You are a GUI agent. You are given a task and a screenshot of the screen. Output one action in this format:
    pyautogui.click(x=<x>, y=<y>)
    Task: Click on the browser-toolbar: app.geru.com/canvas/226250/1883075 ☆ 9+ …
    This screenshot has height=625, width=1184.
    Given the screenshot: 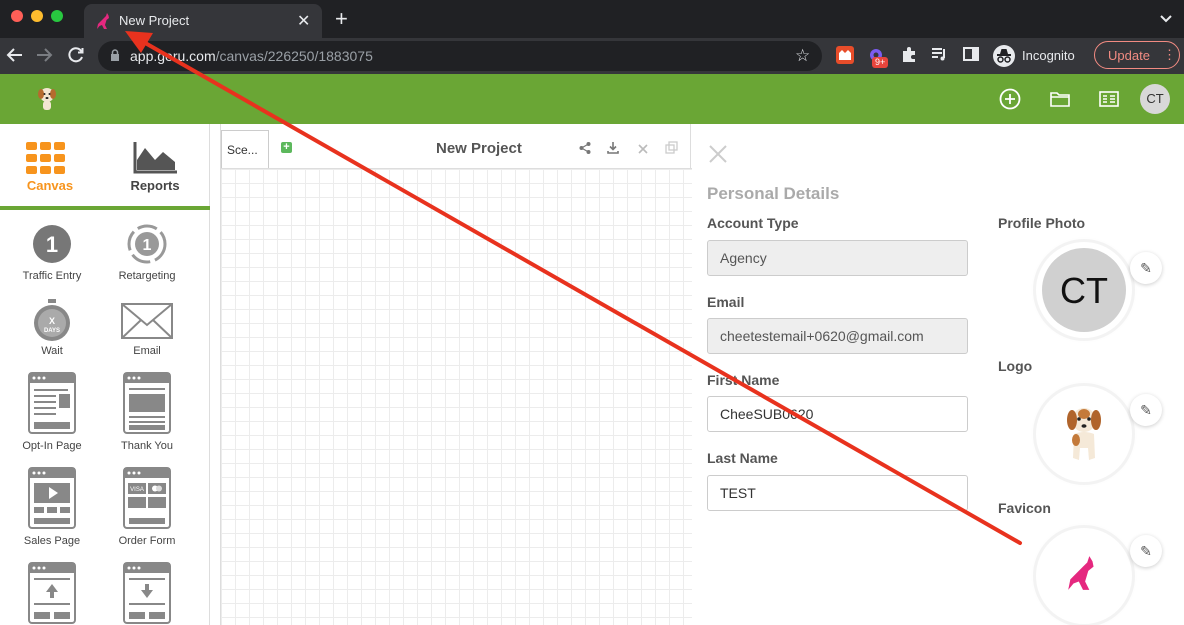 What is the action you would take?
    pyautogui.click(x=592, y=56)
    